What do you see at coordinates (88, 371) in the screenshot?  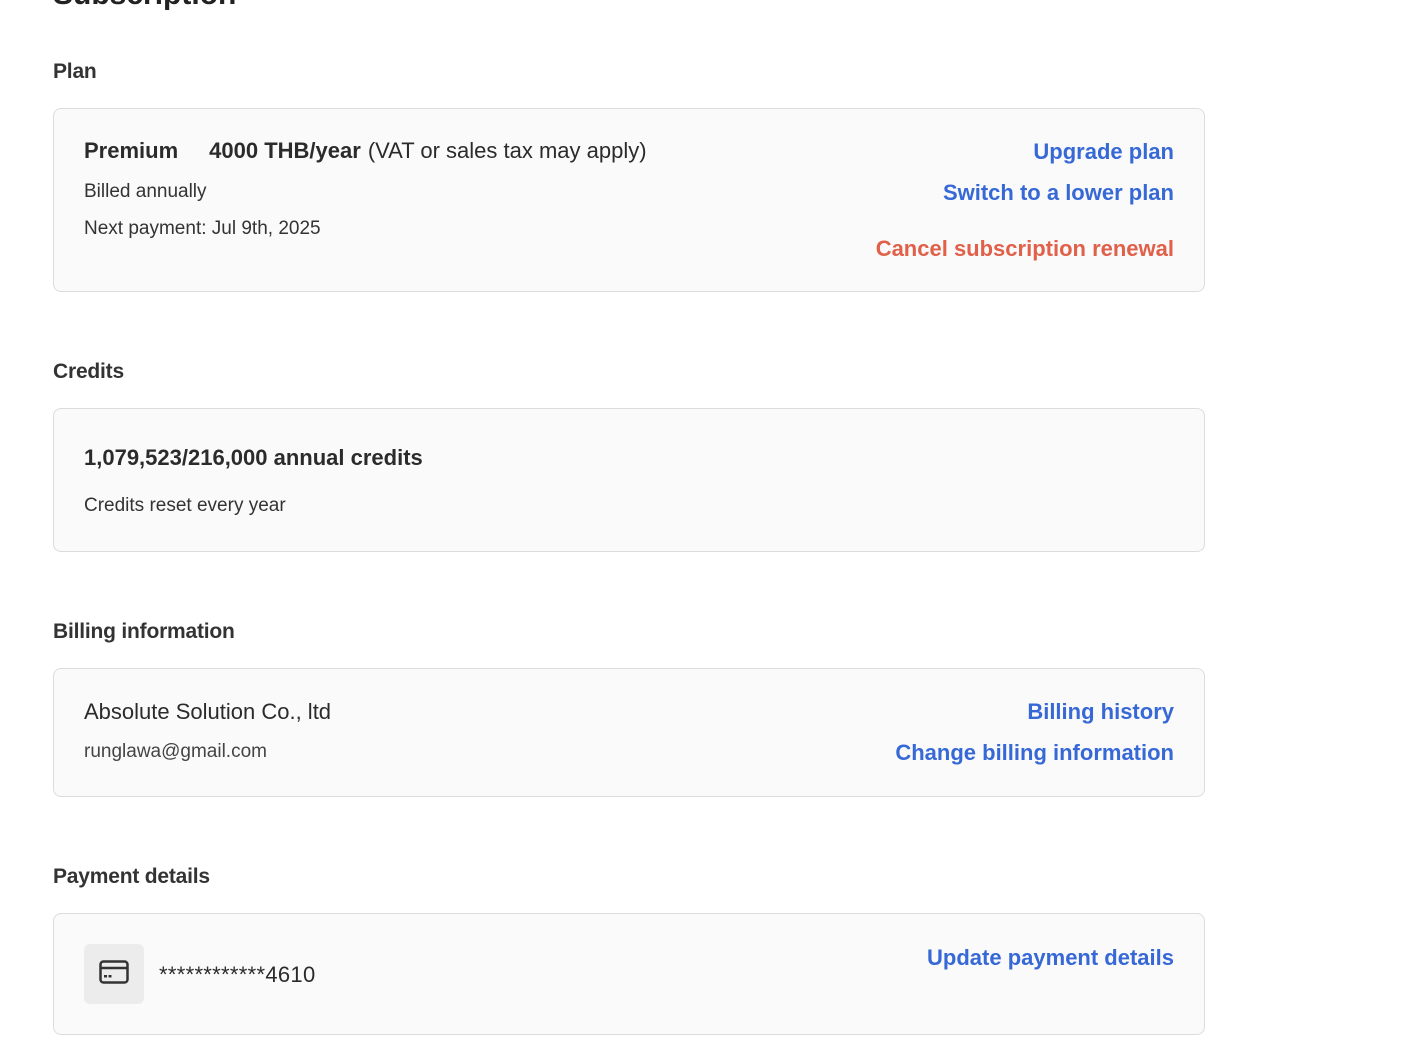 I see `credits-section-title: Credits` at bounding box center [88, 371].